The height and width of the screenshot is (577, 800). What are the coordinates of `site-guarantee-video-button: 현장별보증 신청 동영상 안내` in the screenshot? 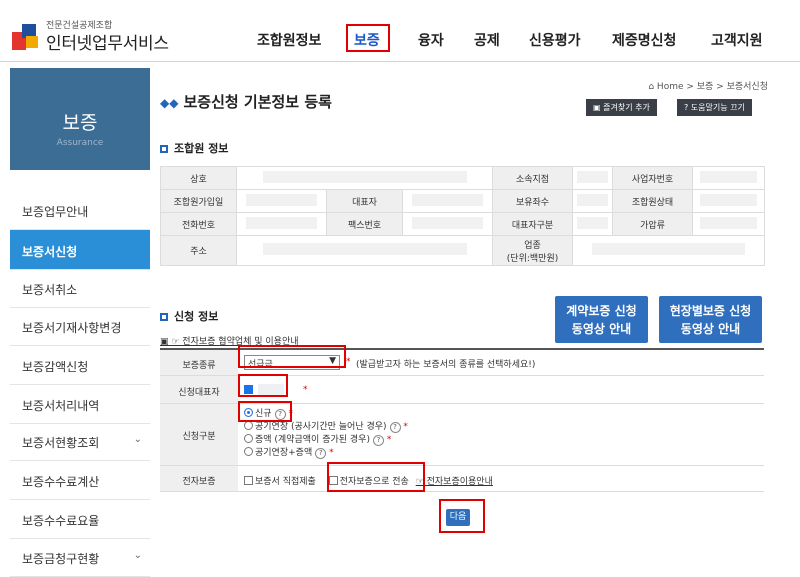 It's located at (710, 319).